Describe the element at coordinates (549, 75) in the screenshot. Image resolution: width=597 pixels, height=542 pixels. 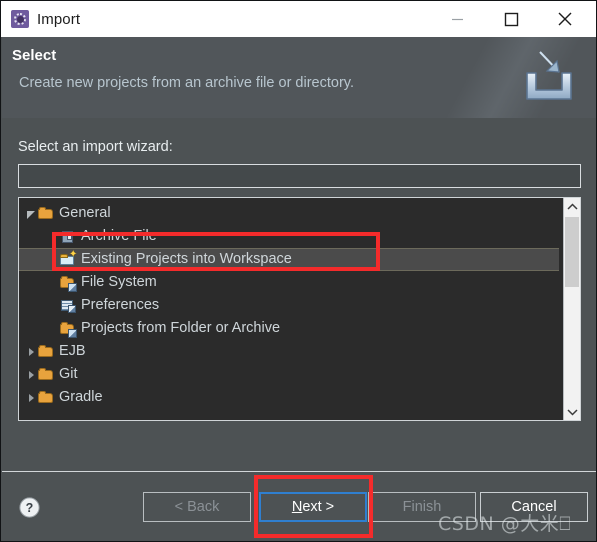
I see `import-tray-icon` at that location.